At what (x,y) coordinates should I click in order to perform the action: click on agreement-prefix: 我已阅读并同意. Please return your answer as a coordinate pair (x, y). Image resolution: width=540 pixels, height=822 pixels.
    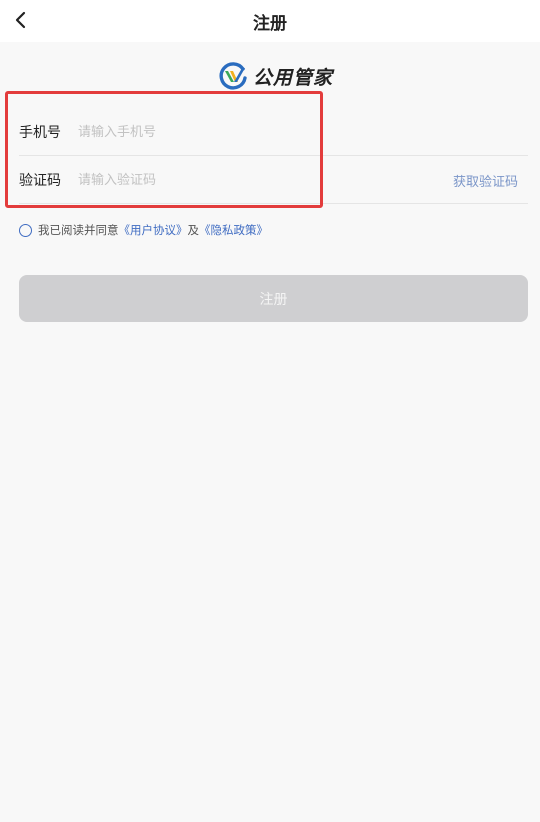
    Looking at the image, I should click on (78, 230).